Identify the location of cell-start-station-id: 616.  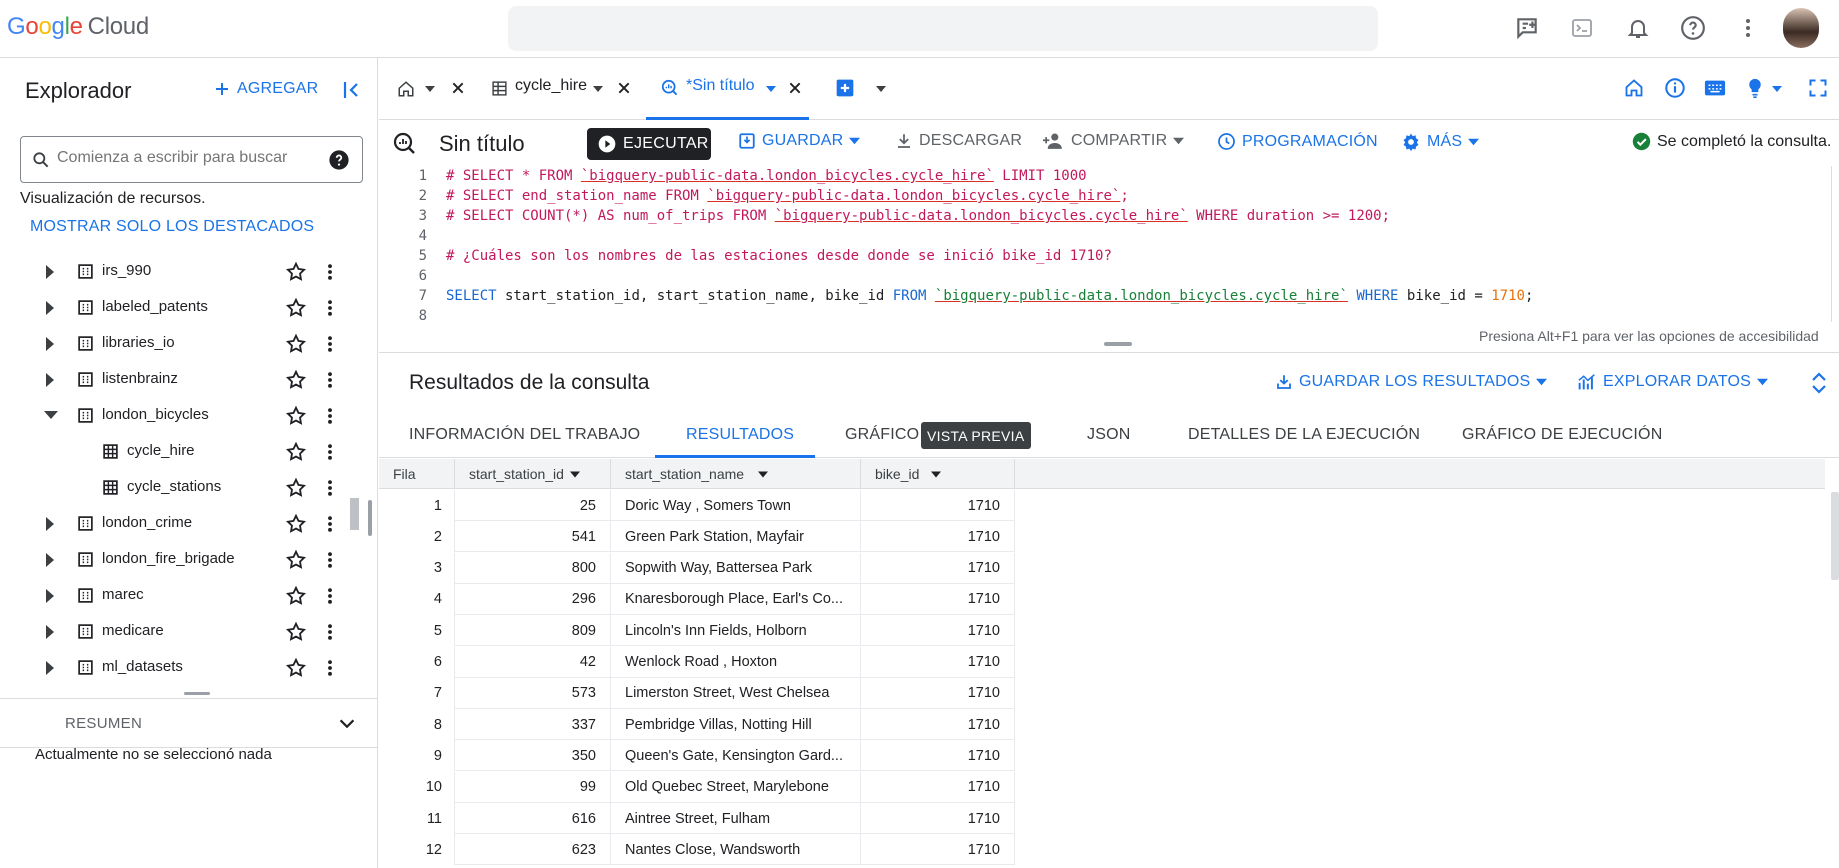
(533, 818).